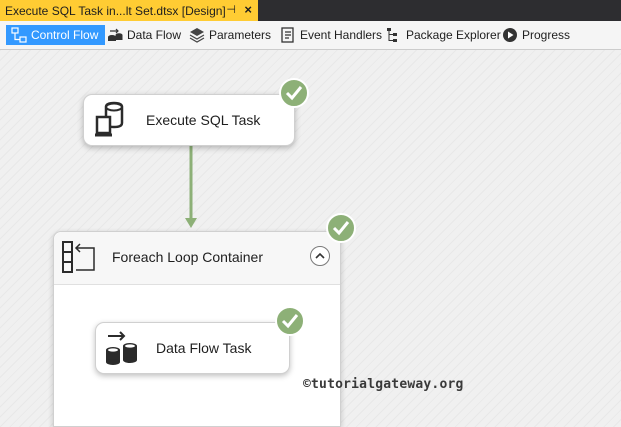 This screenshot has height=427, width=621. What do you see at coordinates (453, 35) in the screenshot?
I see `tab-label: Package Explorer` at bounding box center [453, 35].